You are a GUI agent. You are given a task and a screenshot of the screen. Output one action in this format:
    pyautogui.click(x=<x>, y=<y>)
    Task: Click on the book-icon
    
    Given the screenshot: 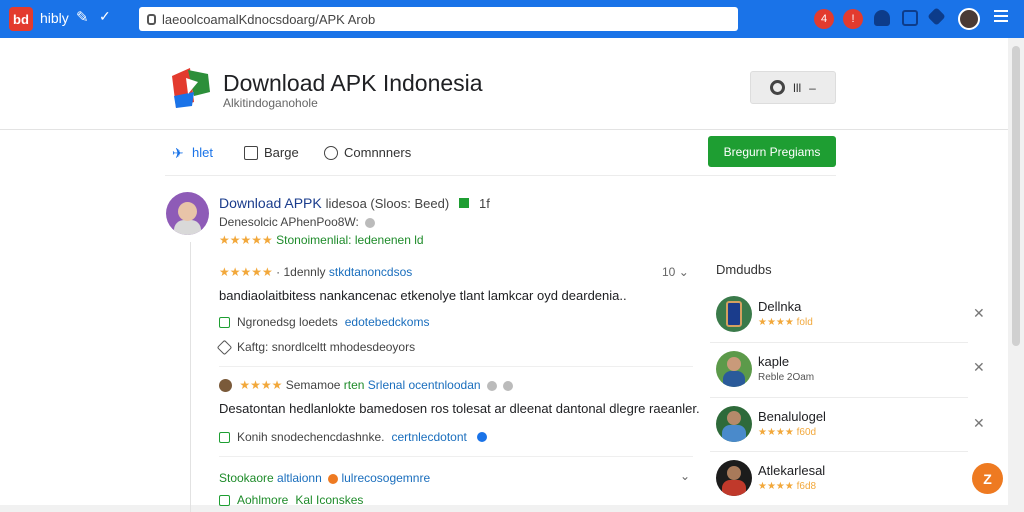 What is the action you would take?
    pyautogui.click(x=251, y=152)
    